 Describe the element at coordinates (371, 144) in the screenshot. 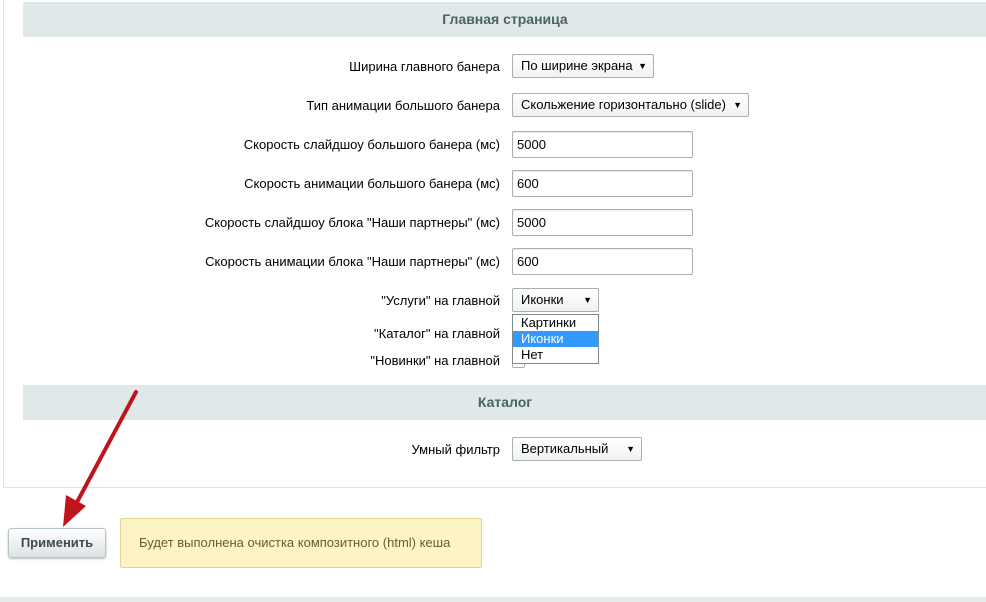

I see `banner-slideshow-speed-label: Скорость слайдшоу большого банера (мс)` at that location.